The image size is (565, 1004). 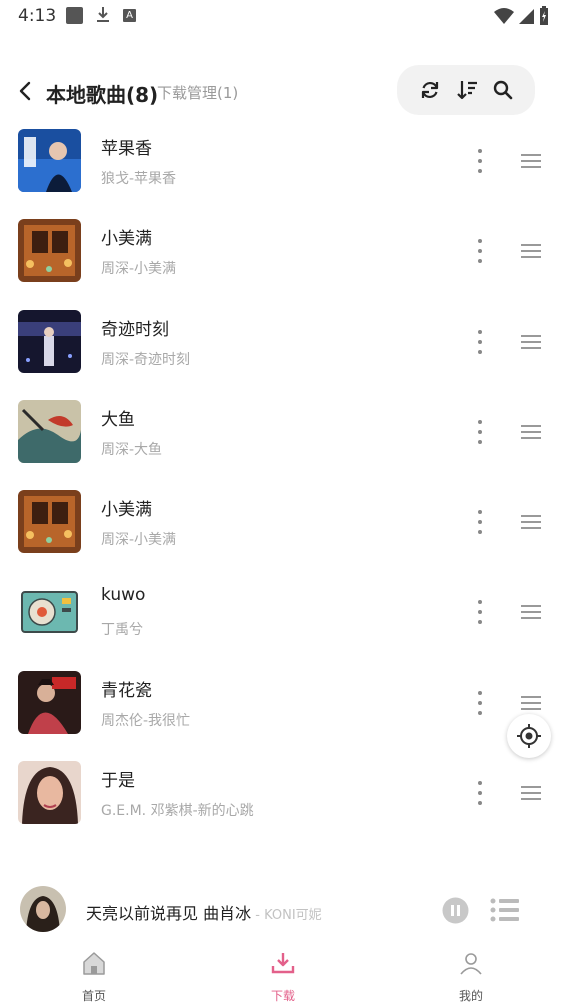 I want to click on song-row: 奇迹时刻 周深-奇迹时刻, so click(x=282, y=344).